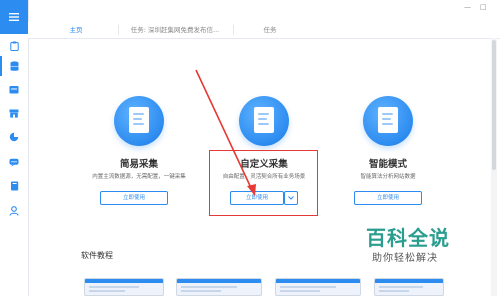 Image resolution: width=500 pixels, height=296 pixels. I want to click on watermark-subtitle: 助你轻松解决, so click(405, 258).